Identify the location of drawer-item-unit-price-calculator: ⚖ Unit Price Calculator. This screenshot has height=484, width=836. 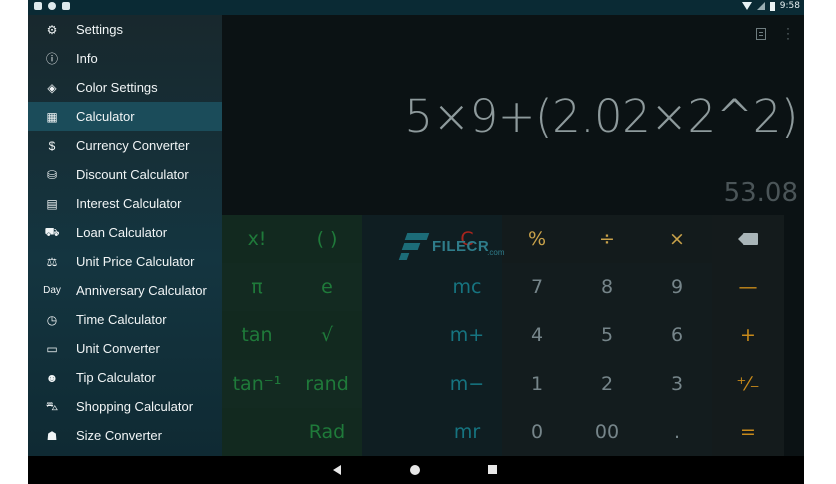
(125, 261).